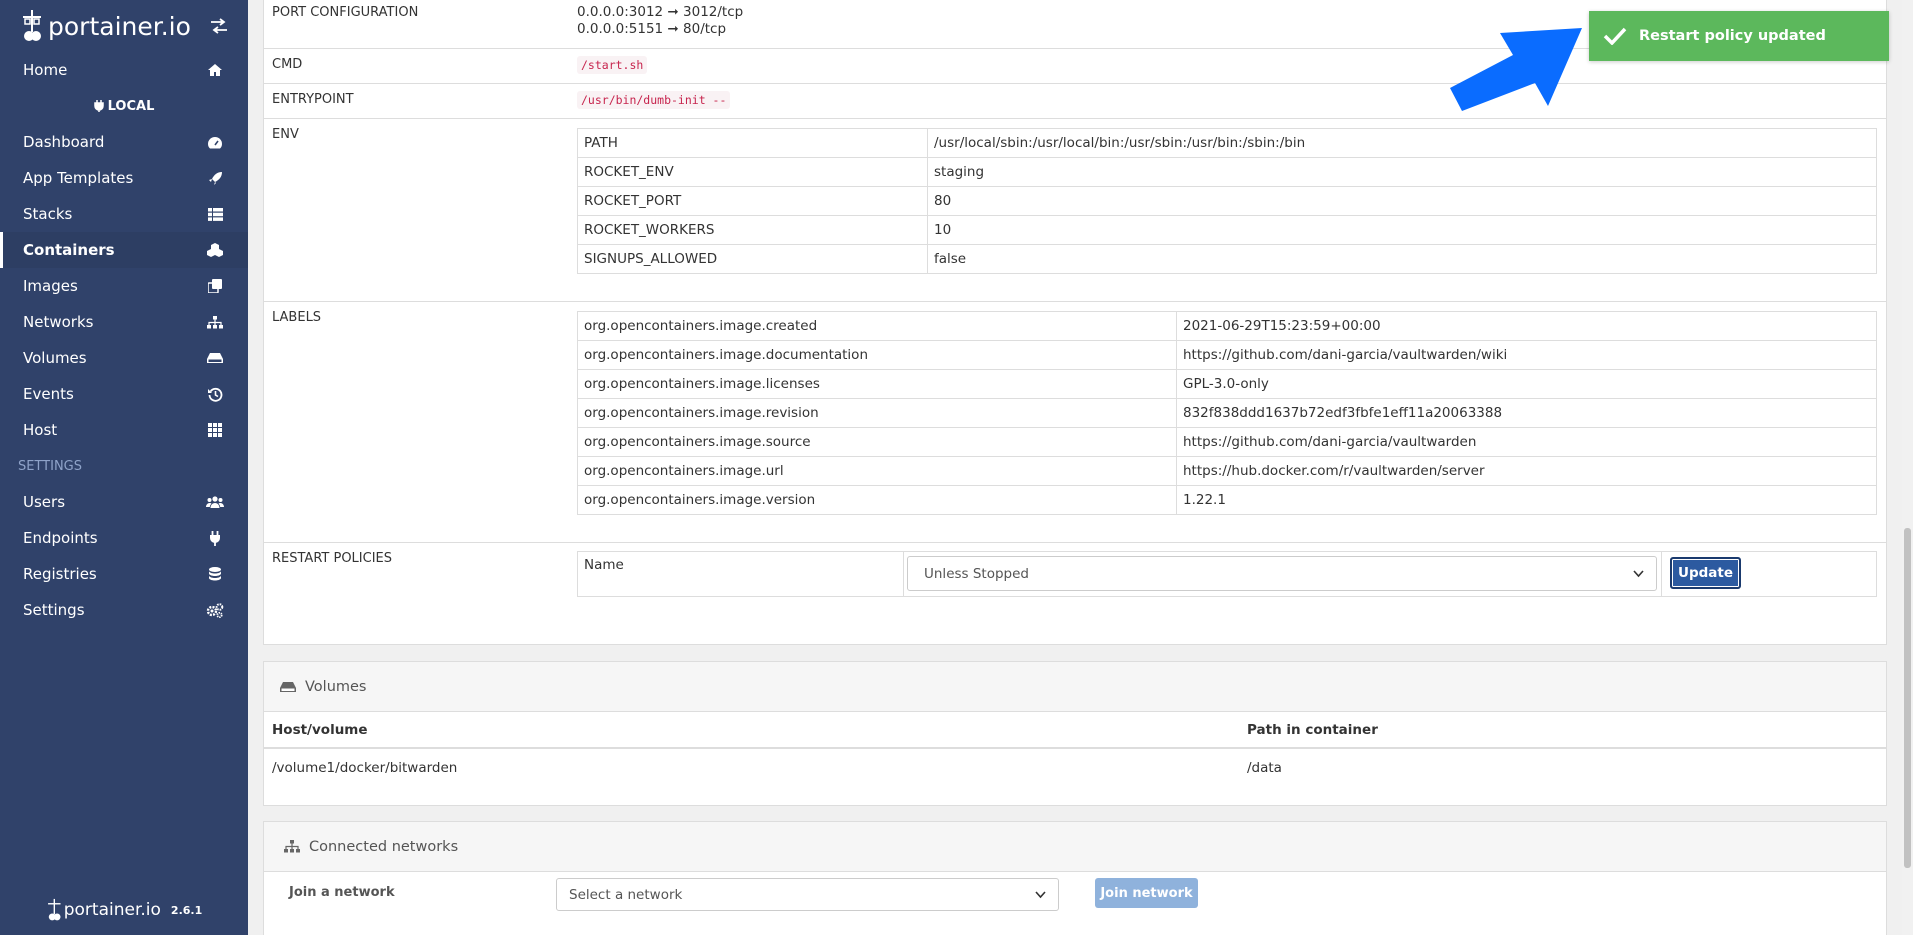 The image size is (1913, 935). I want to click on label-row-key: org.opencontainers.image.documentation, so click(877, 355).